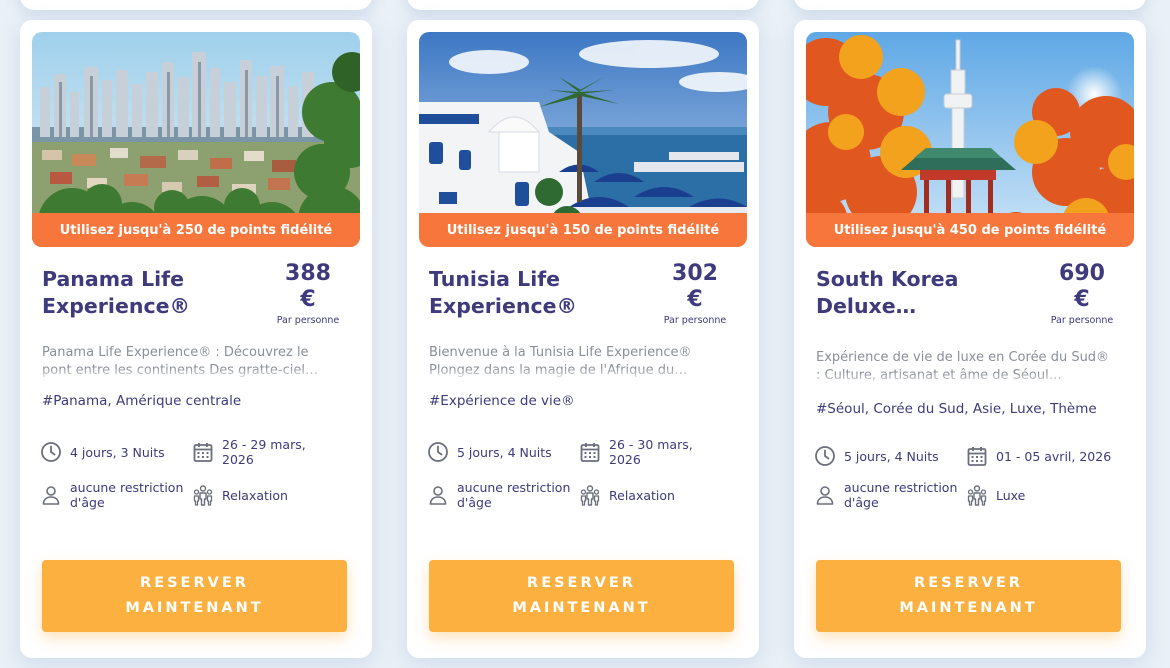  Describe the element at coordinates (589, 401) in the screenshot. I see `tour-tags: #Expérience de vie®` at that location.